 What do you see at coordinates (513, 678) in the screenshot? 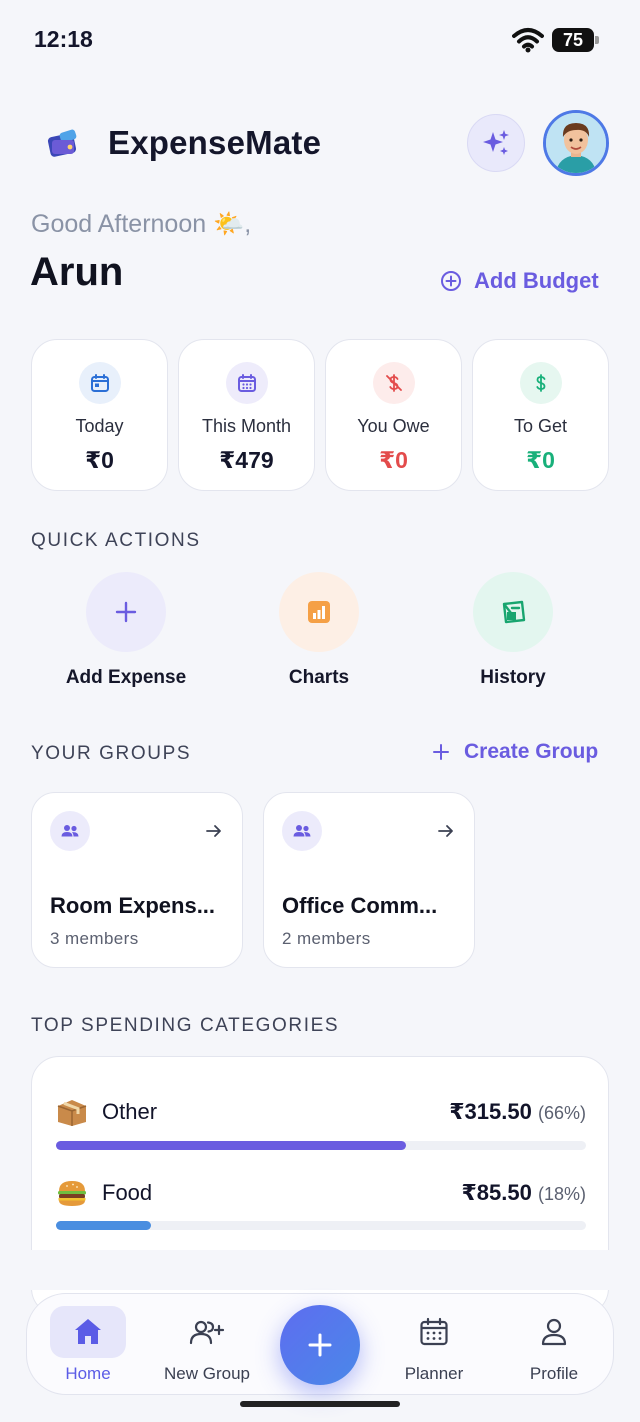
I see `history-label: History` at bounding box center [513, 678].